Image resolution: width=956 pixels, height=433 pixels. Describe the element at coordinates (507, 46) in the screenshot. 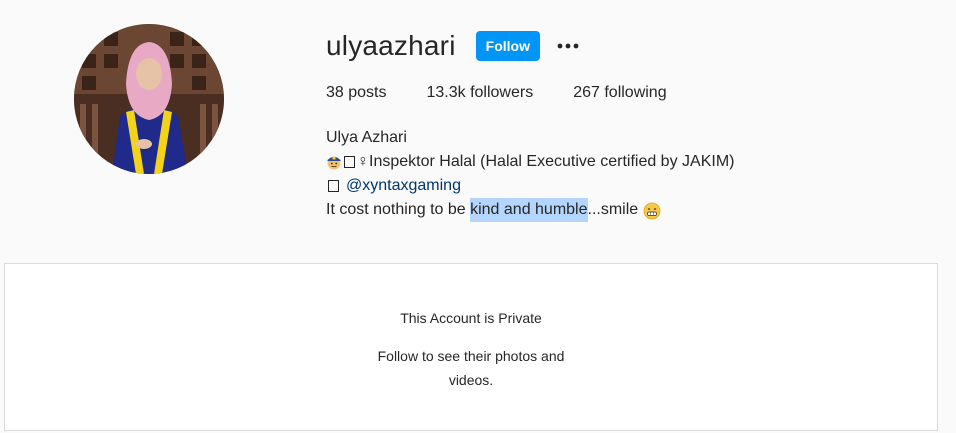

I see `follow-button: Follow` at that location.